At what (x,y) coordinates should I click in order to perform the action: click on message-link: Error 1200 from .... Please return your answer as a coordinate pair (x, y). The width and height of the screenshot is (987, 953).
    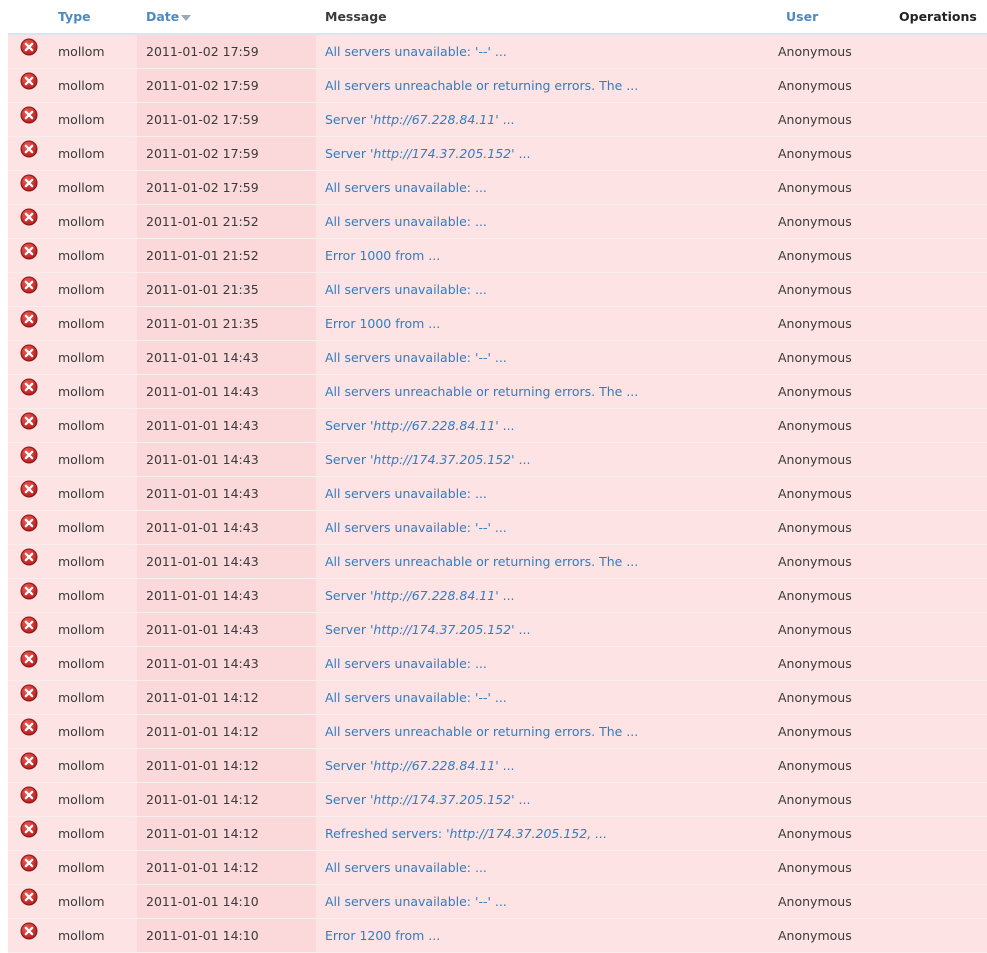
    Looking at the image, I should click on (382, 935).